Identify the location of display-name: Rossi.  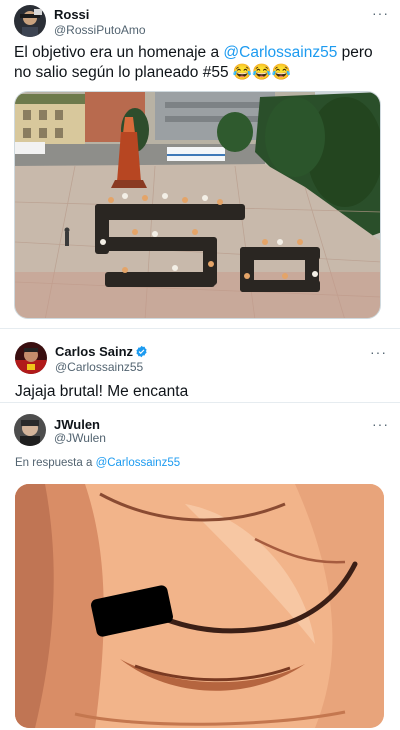
(71, 14).